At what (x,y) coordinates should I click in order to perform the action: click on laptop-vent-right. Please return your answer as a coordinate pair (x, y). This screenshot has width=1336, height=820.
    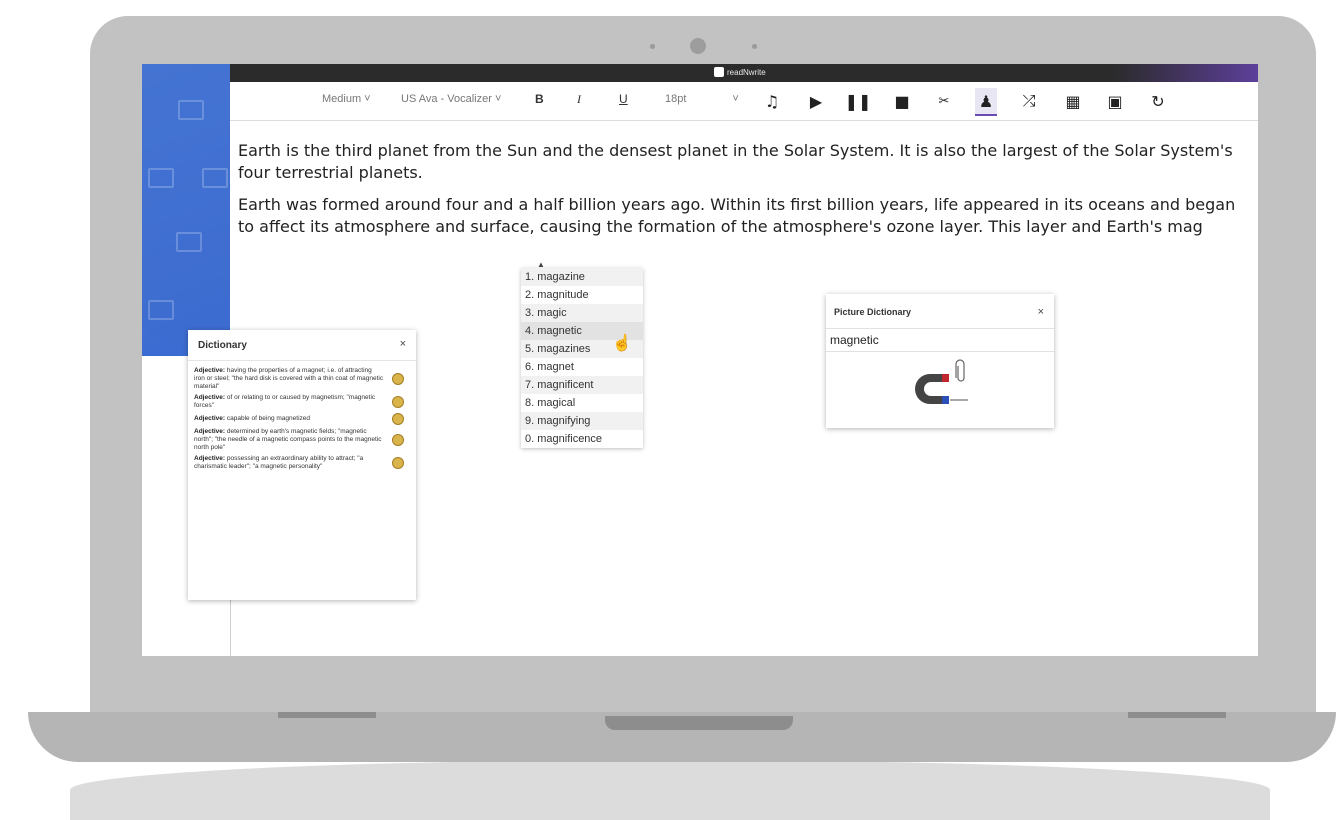
    Looking at the image, I should click on (1177, 715).